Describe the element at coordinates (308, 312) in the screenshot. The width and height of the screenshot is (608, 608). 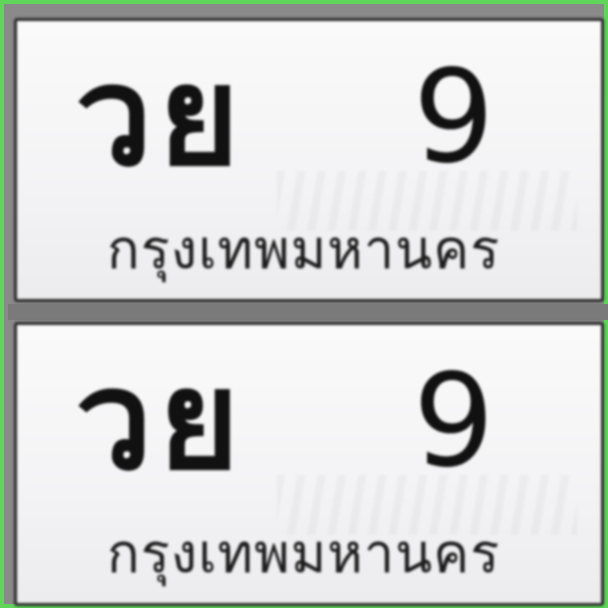
I see `plate-divider` at that location.